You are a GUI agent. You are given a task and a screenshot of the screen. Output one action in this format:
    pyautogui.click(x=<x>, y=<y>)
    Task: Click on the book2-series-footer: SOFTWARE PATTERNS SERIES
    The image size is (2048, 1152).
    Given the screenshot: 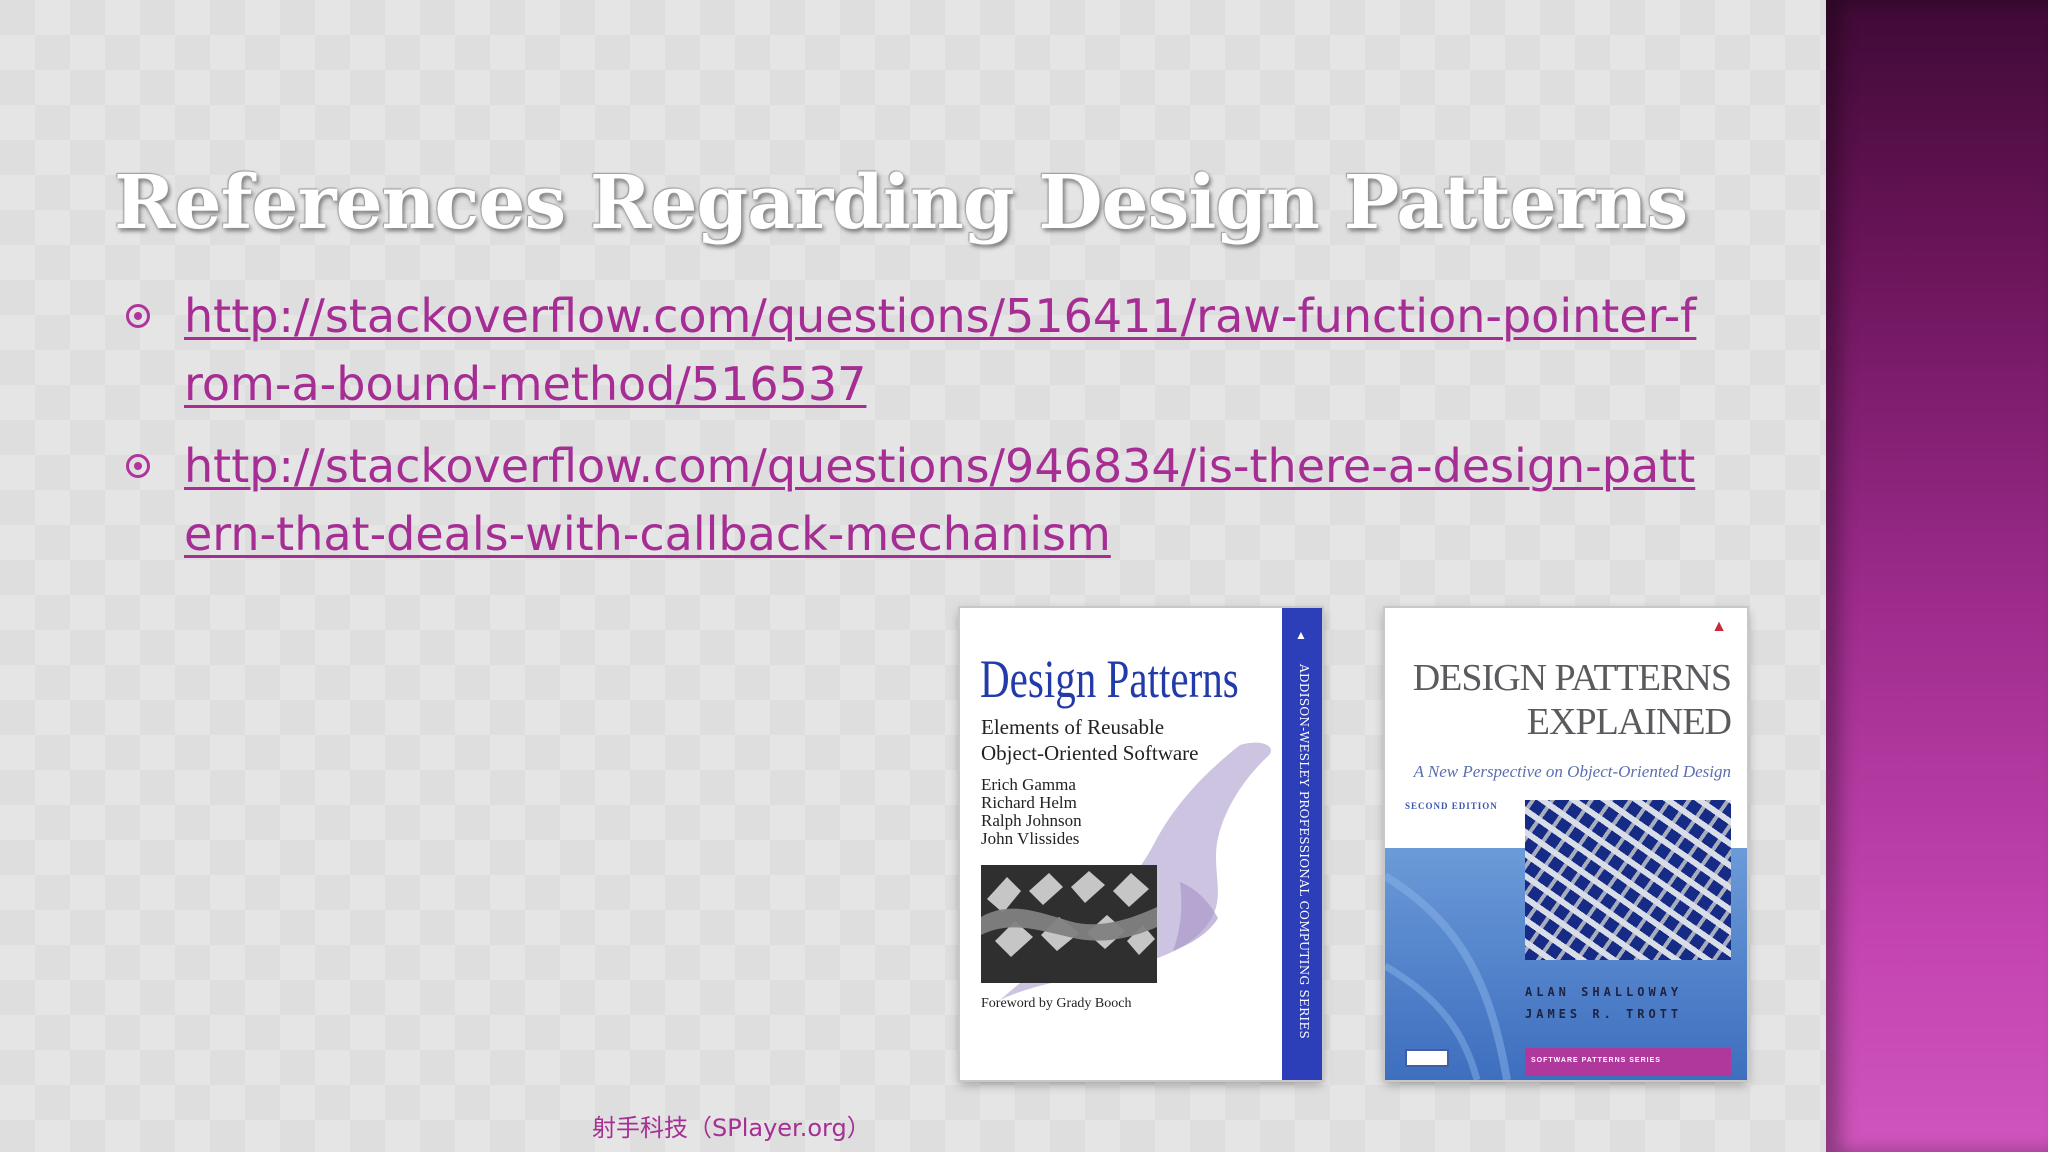 What is the action you would take?
    pyautogui.click(x=1628, y=1062)
    